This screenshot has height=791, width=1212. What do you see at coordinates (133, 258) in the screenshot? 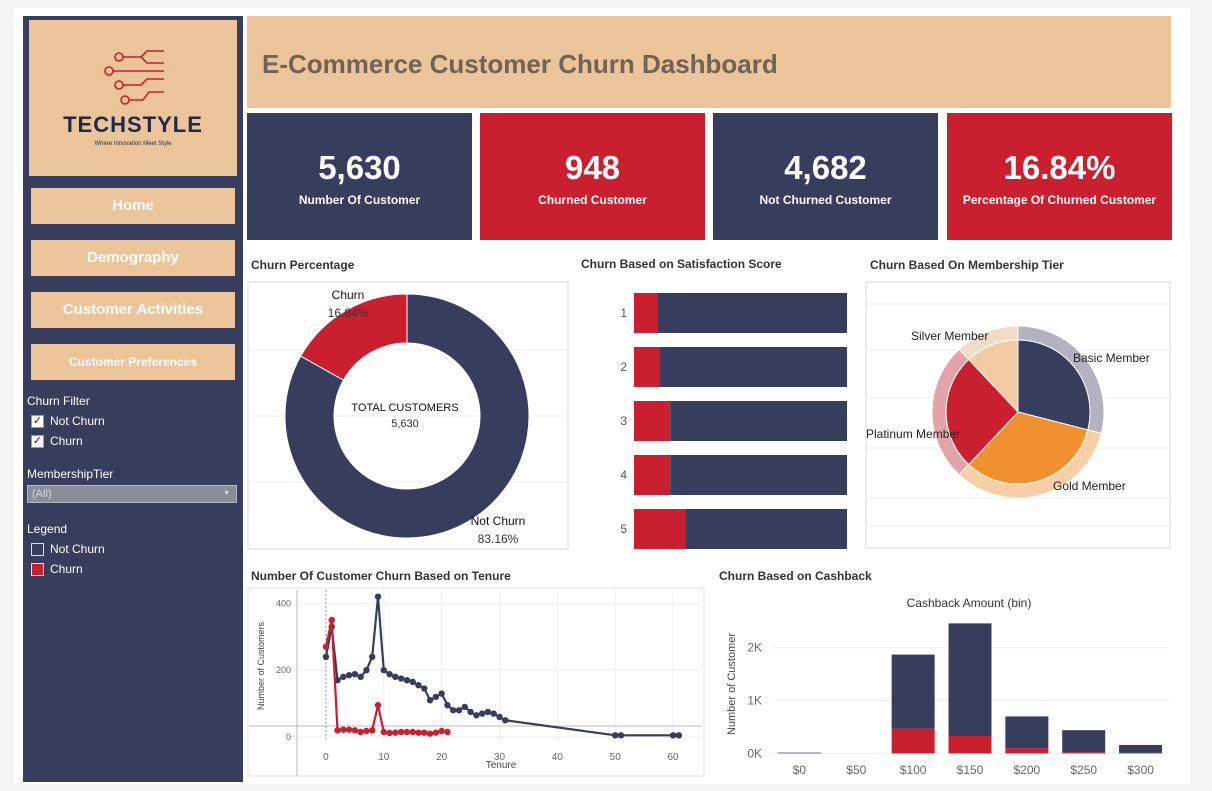
I see `nav-demography-button: Demography` at bounding box center [133, 258].